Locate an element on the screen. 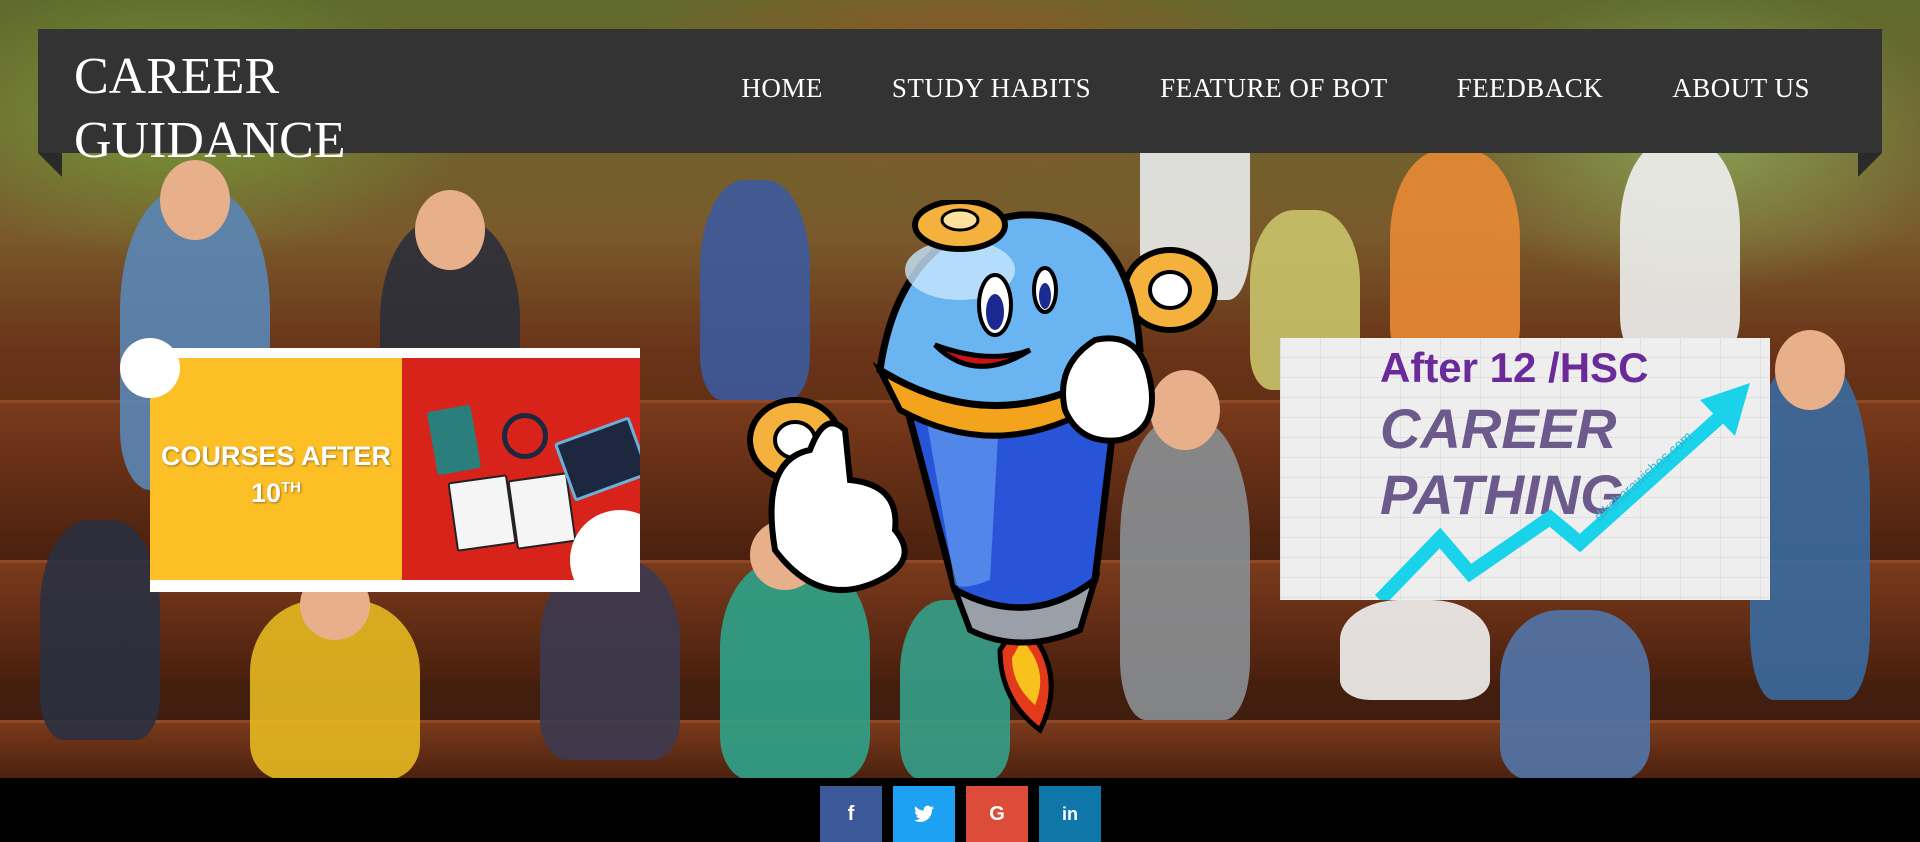  nav-about-us: ABOUT US is located at coordinates (1741, 88).